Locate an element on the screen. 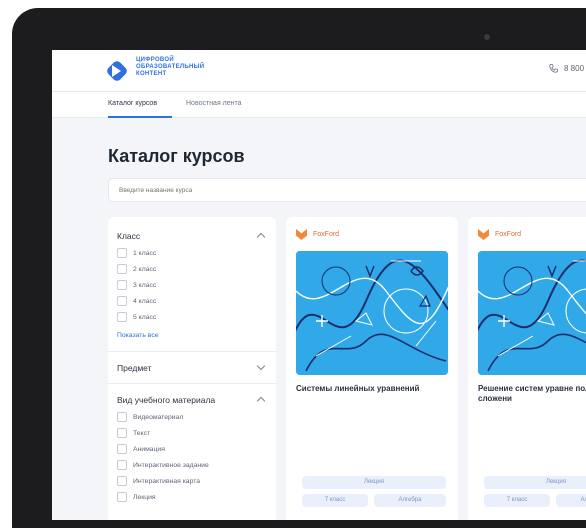  checkbox-label: 2 класс is located at coordinates (145, 269).